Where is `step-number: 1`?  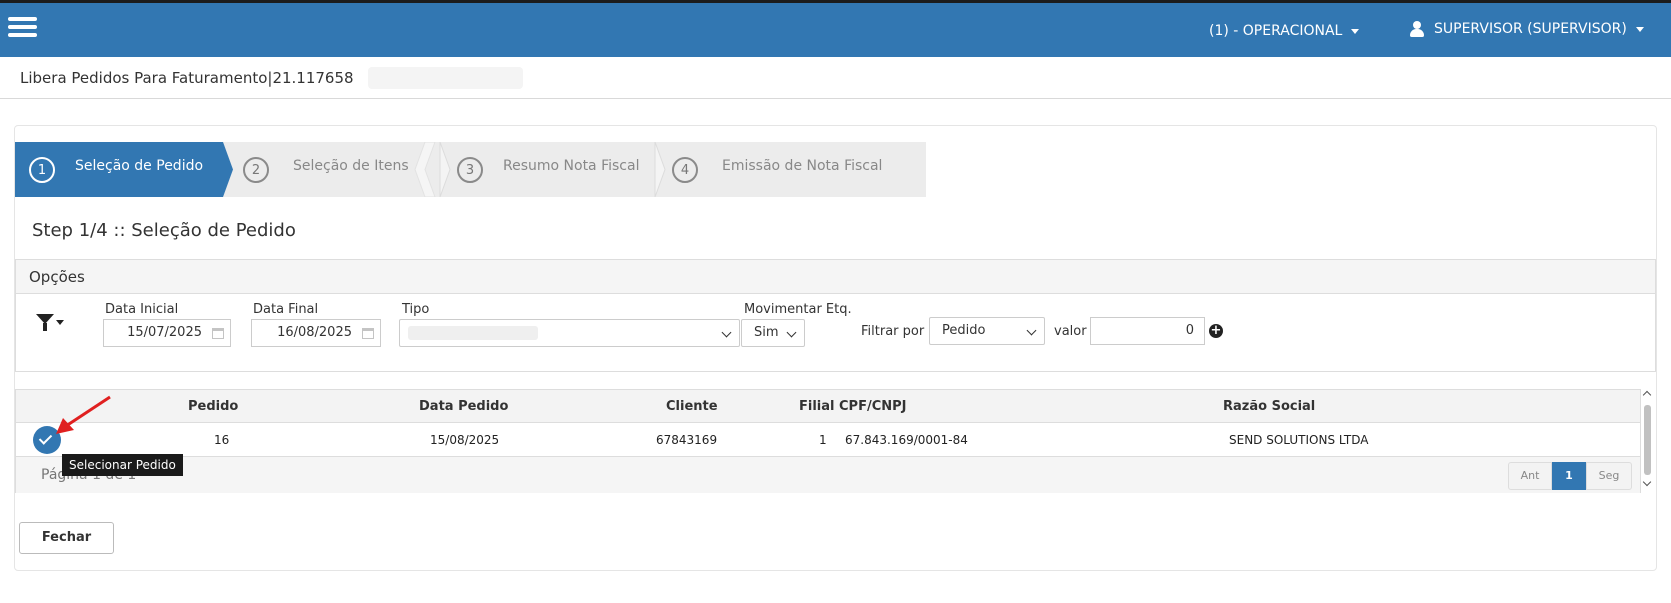
step-number: 1 is located at coordinates (42, 170).